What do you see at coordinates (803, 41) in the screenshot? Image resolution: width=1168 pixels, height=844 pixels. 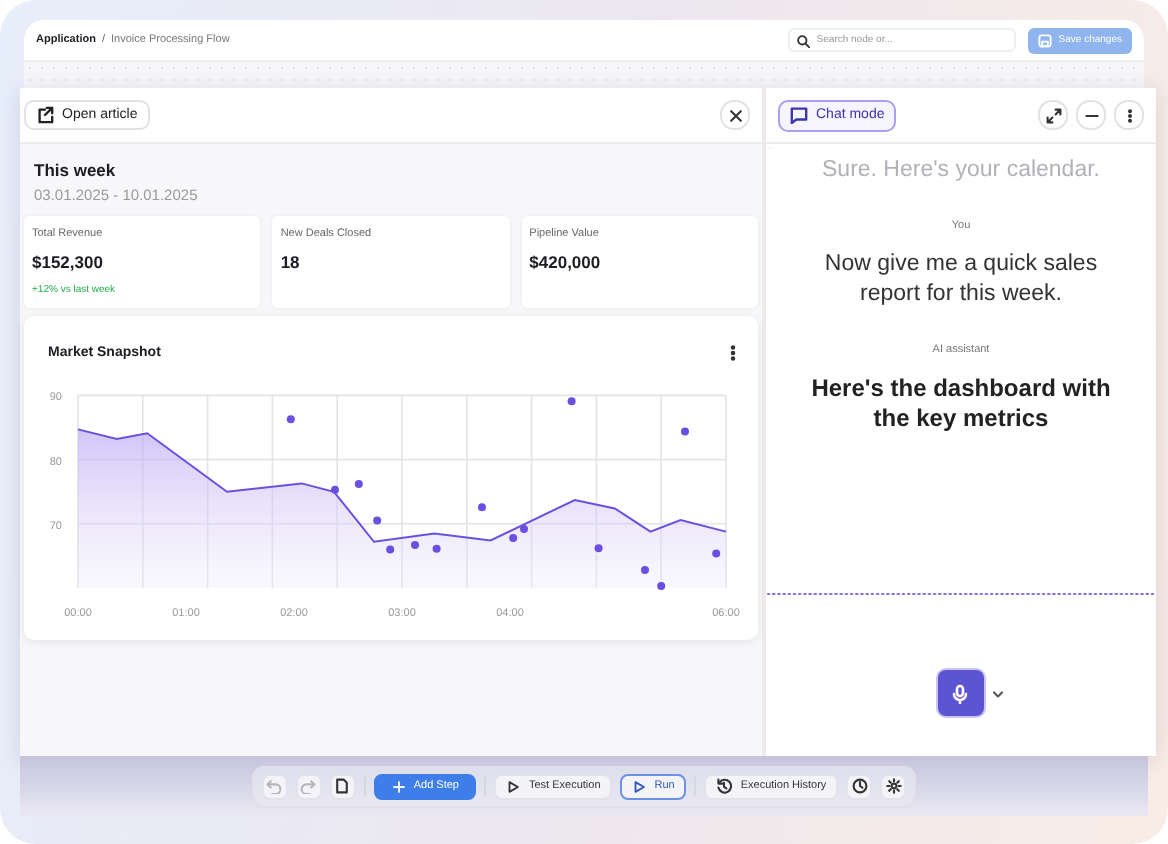 I see `search-icon` at bounding box center [803, 41].